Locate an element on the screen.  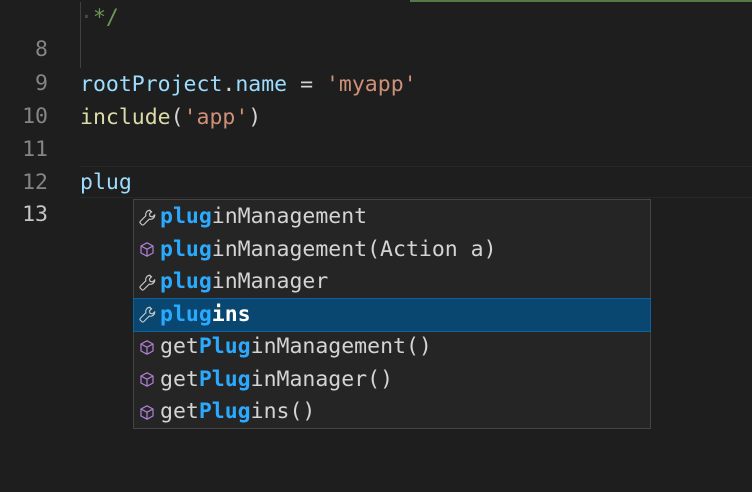
suggestion-rest: inManager() is located at coordinates (322, 379).